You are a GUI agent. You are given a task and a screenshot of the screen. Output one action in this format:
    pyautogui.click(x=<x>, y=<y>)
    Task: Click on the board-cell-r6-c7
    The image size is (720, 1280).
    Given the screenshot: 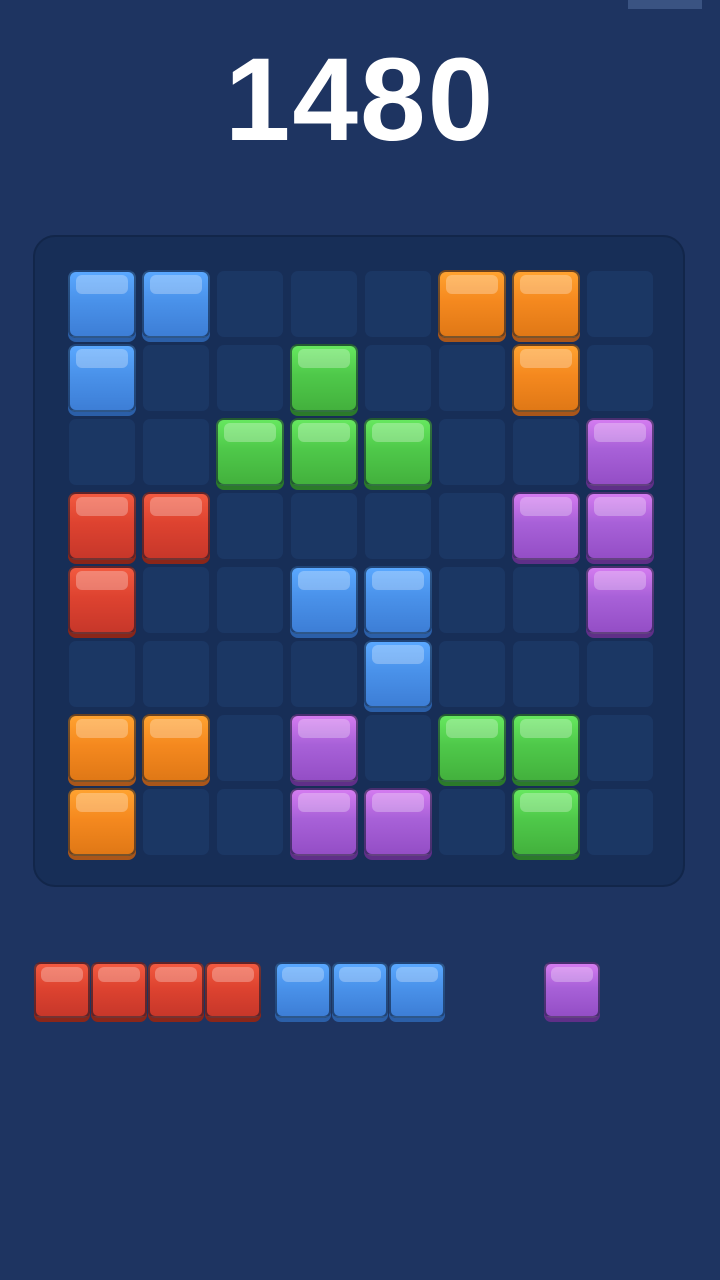 What is the action you would take?
    pyautogui.click(x=546, y=674)
    